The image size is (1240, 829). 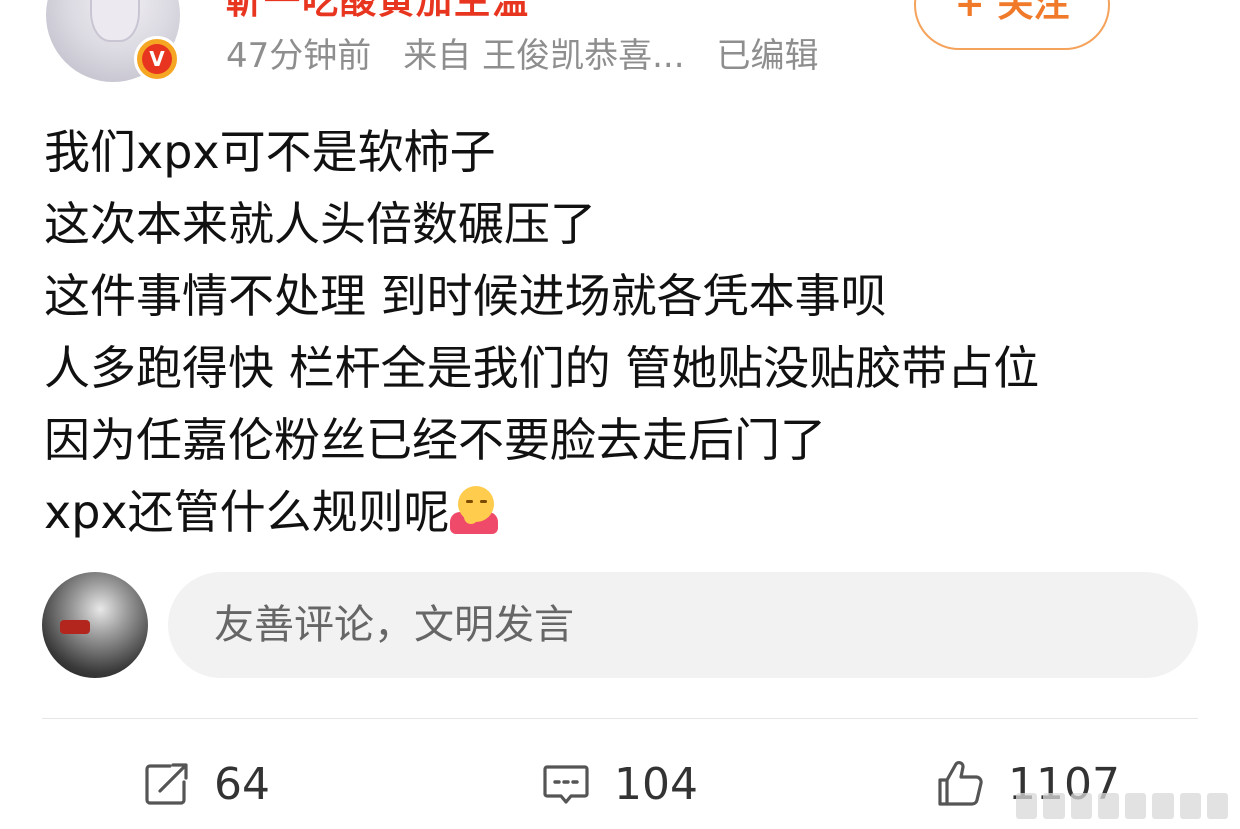 I want to click on verified-mark: V, so click(x=157, y=59).